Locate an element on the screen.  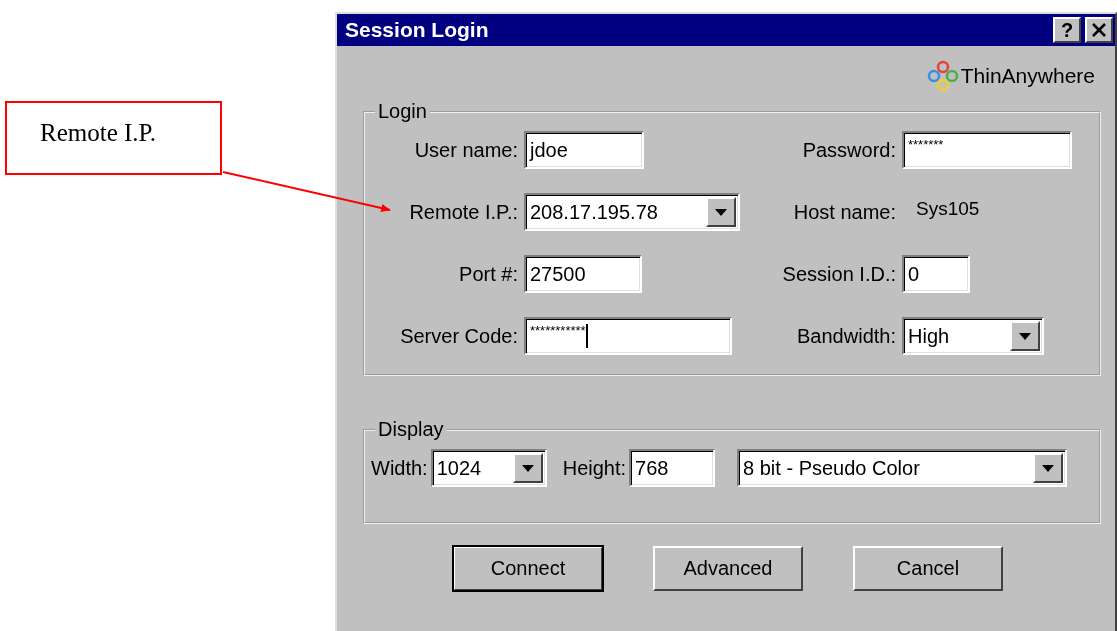
dropdown: 8 bit - Pseudo Color is located at coordinates (902, 468).